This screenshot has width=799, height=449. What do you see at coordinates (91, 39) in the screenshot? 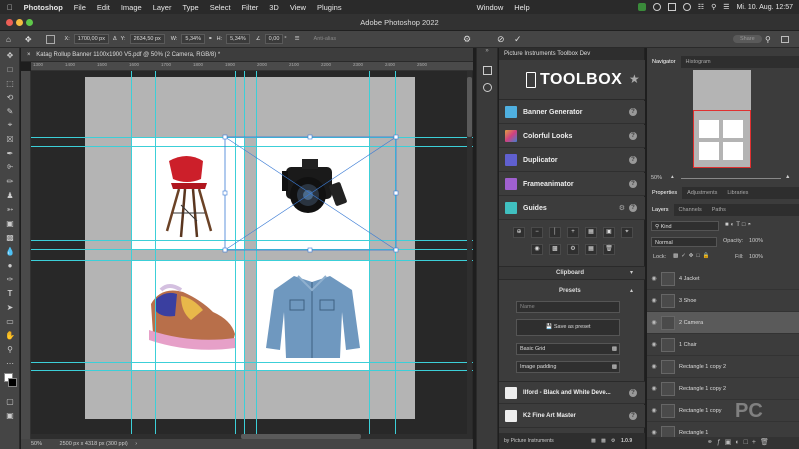
I see `x-field: 1700,00 px` at bounding box center [91, 39].